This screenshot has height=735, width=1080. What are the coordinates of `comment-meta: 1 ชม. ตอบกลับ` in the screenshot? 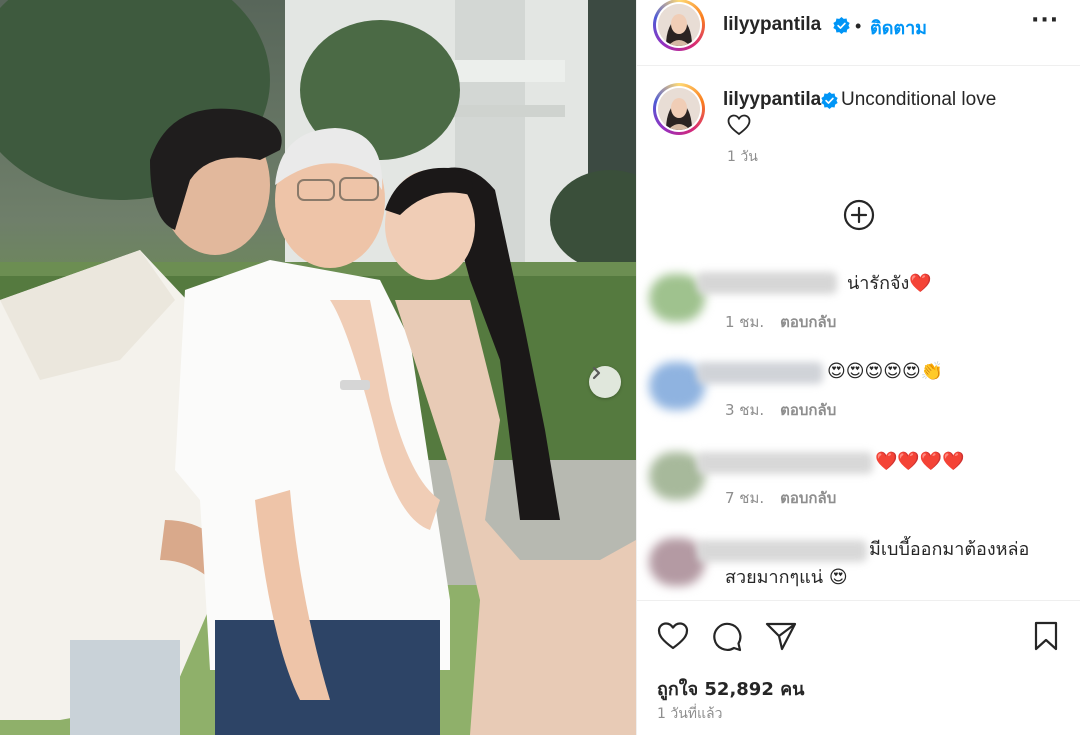 It's located at (780, 322).